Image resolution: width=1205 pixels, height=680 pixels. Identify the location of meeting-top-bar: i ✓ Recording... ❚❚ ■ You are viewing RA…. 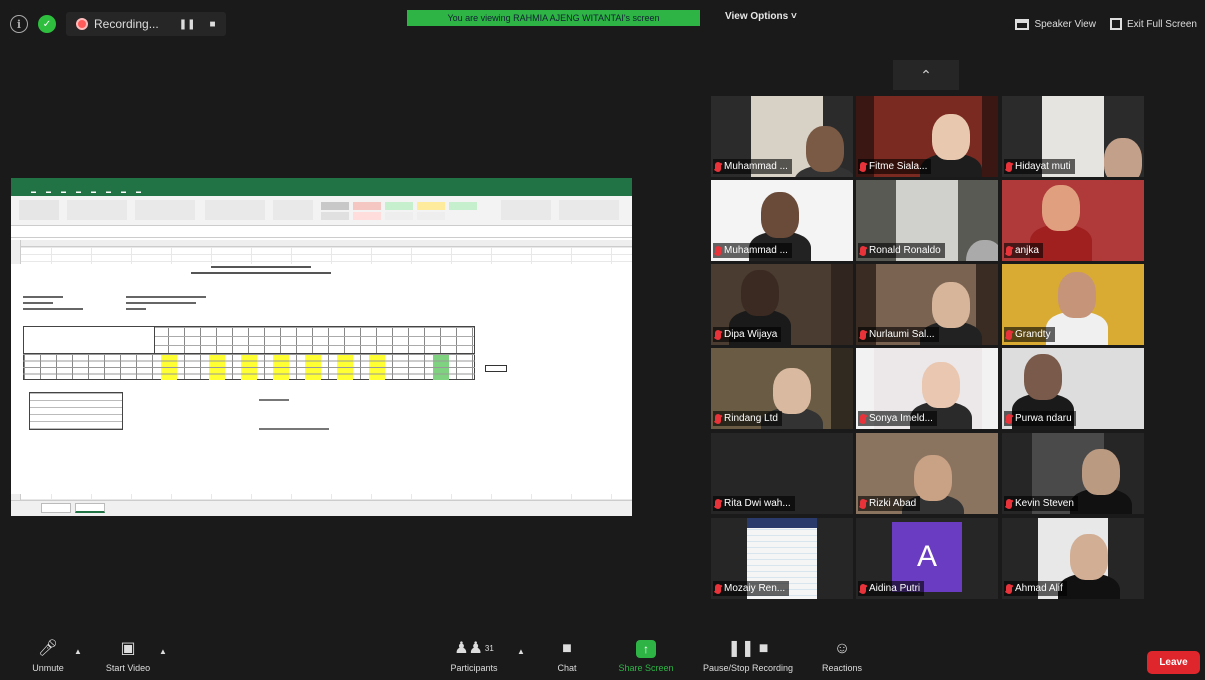
(602, 26).